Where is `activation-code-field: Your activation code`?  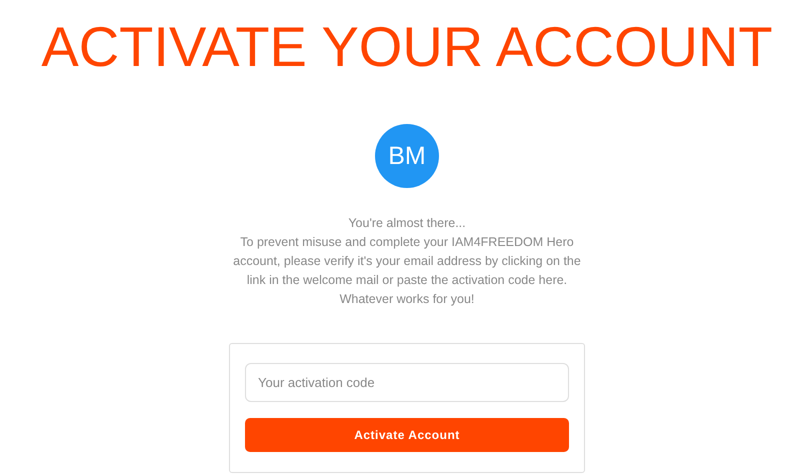
activation-code-field: Your activation code is located at coordinates (407, 382).